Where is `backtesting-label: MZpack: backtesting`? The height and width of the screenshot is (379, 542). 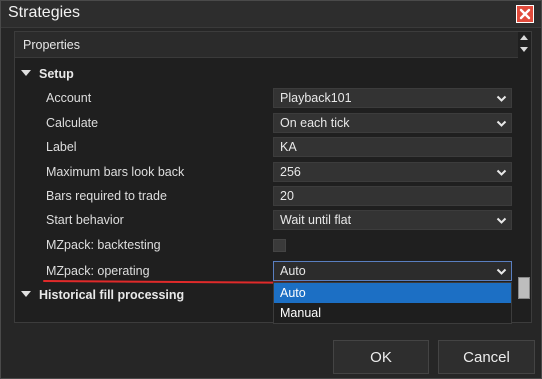
backtesting-label: MZpack: backtesting is located at coordinates (103, 245).